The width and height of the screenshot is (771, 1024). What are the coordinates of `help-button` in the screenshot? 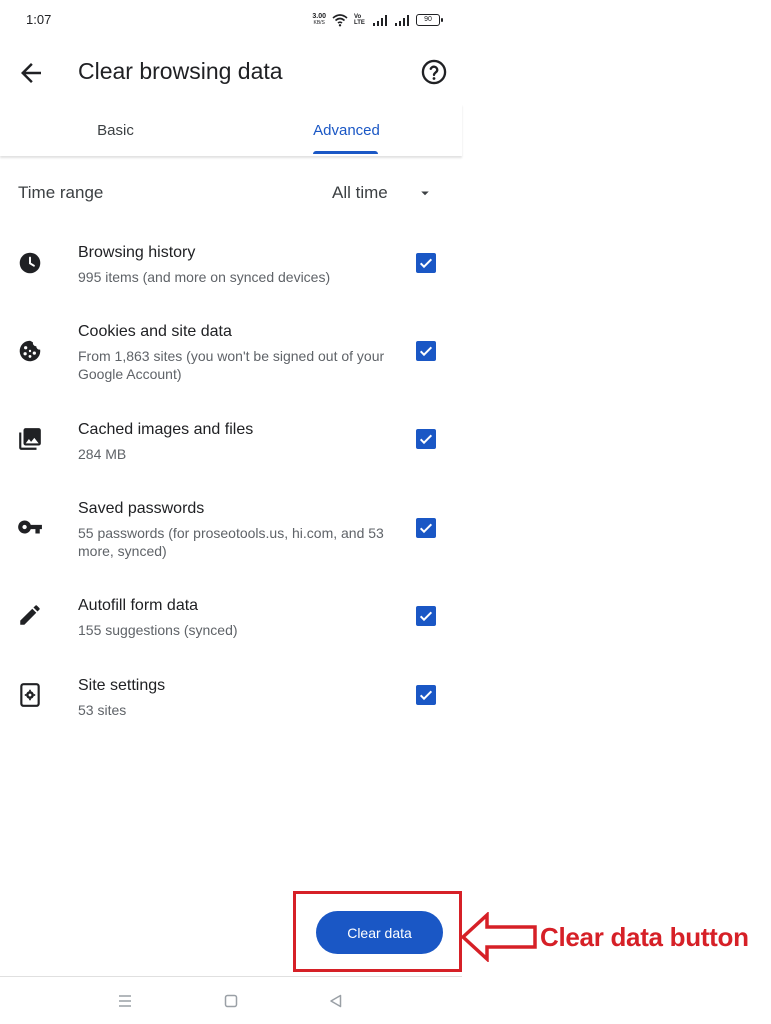 It's located at (434, 72).